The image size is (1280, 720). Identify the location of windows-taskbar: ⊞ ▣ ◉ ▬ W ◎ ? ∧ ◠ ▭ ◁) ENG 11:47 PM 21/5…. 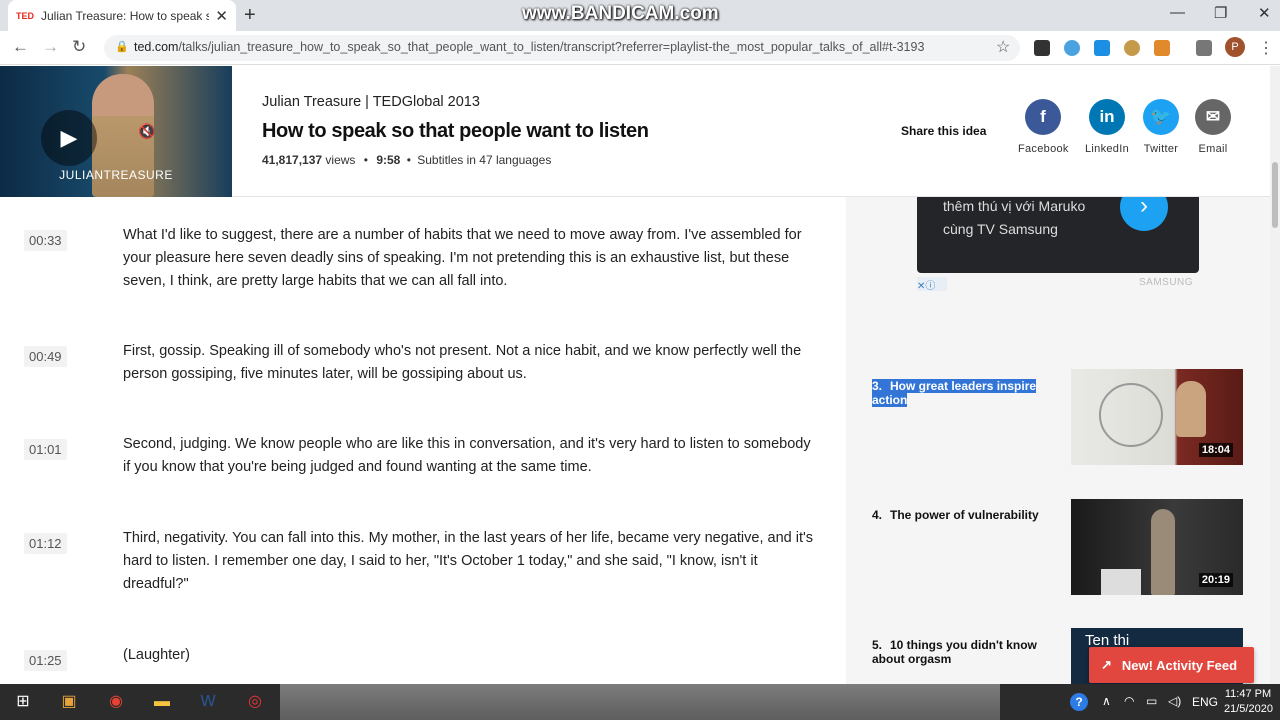
(640, 702).